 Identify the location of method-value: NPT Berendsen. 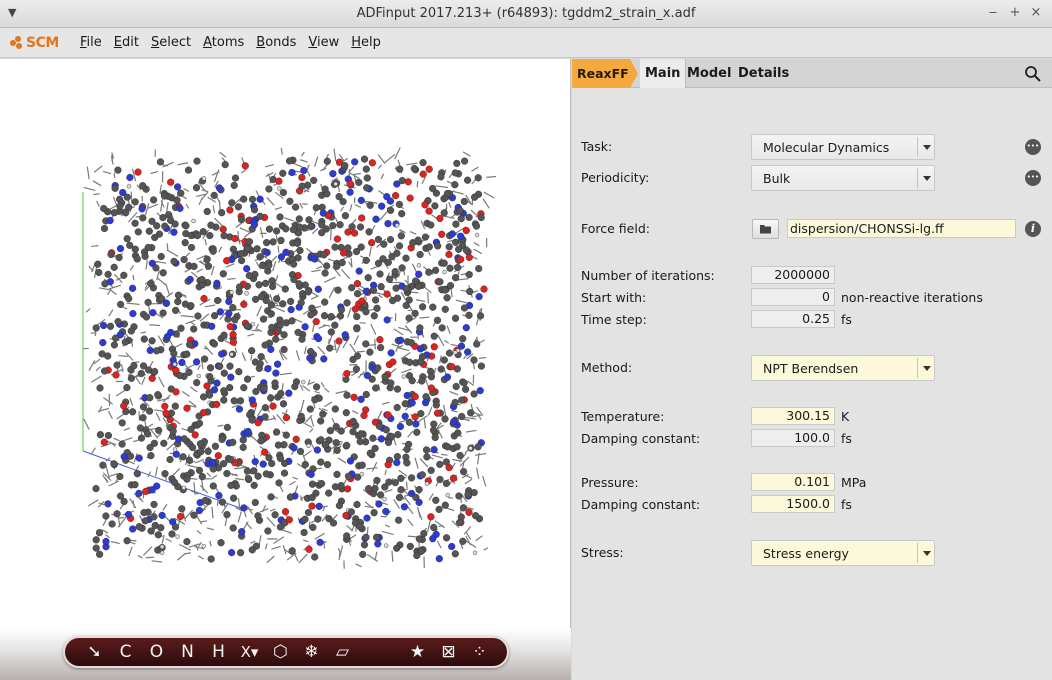
(811, 368).